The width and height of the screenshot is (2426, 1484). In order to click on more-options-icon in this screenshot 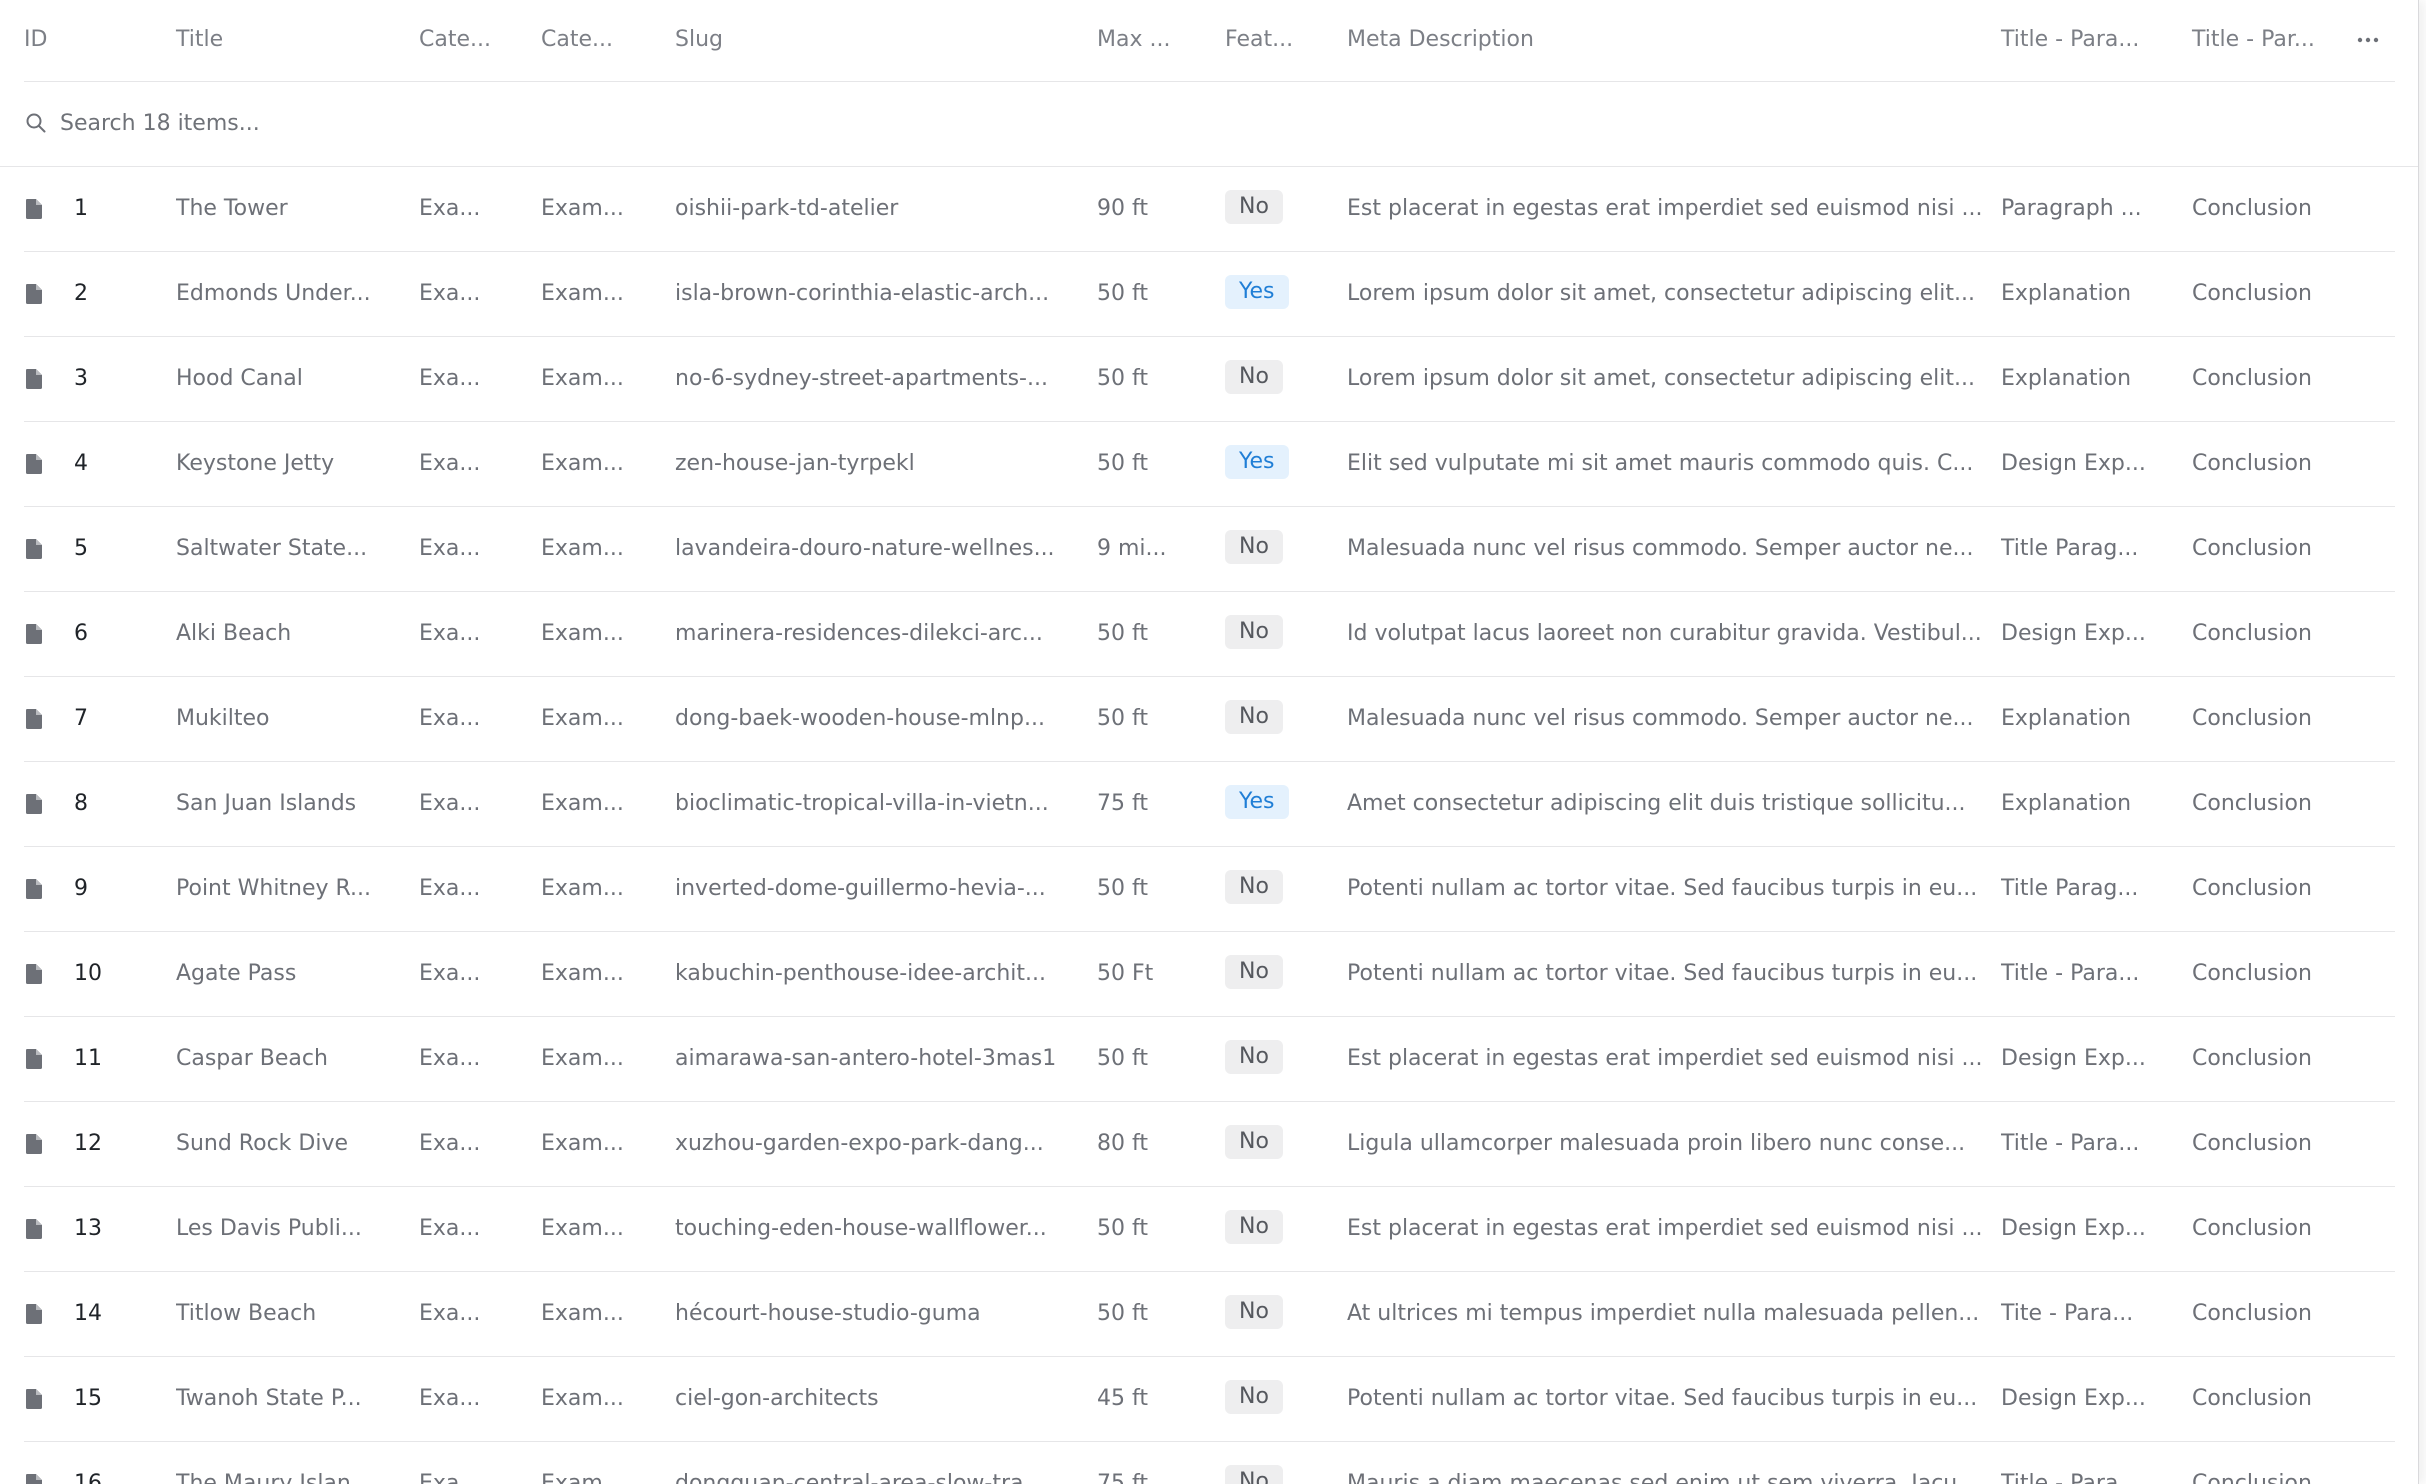, I will do `click(2368, 40)`.